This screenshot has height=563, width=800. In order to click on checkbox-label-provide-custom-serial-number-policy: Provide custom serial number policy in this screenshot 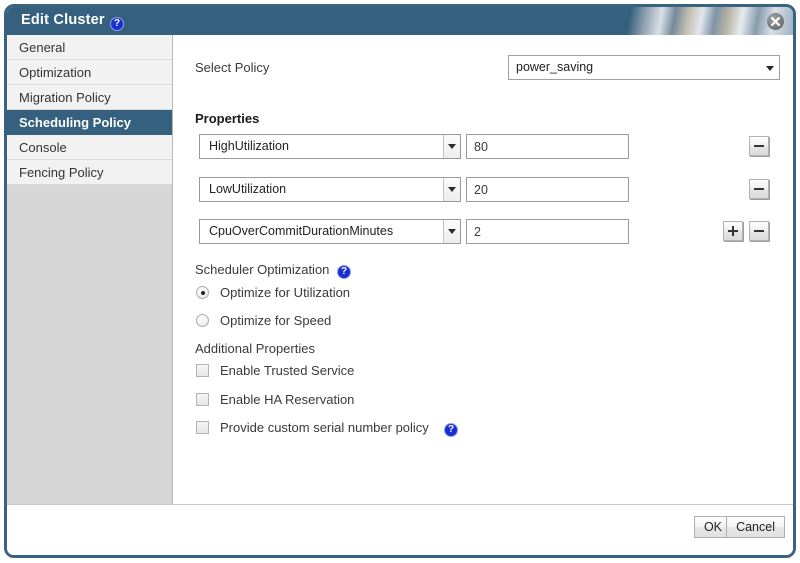, I will do `click(324, 427)`.